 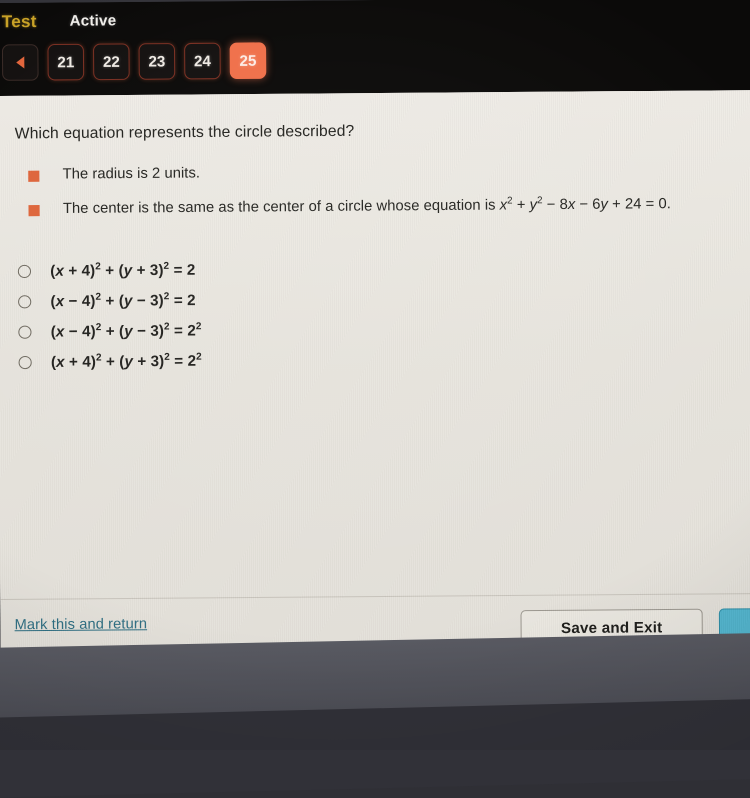 I want to click on pager-previous-button, so click(x=20, y=62).